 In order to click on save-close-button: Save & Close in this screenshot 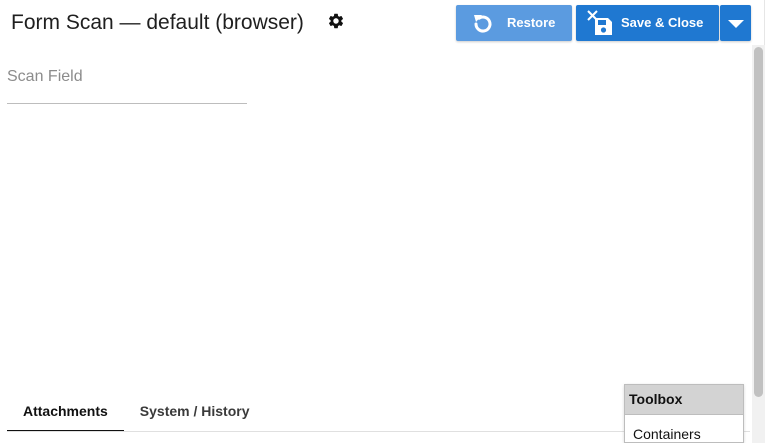, I will do `click(647, 23)`.